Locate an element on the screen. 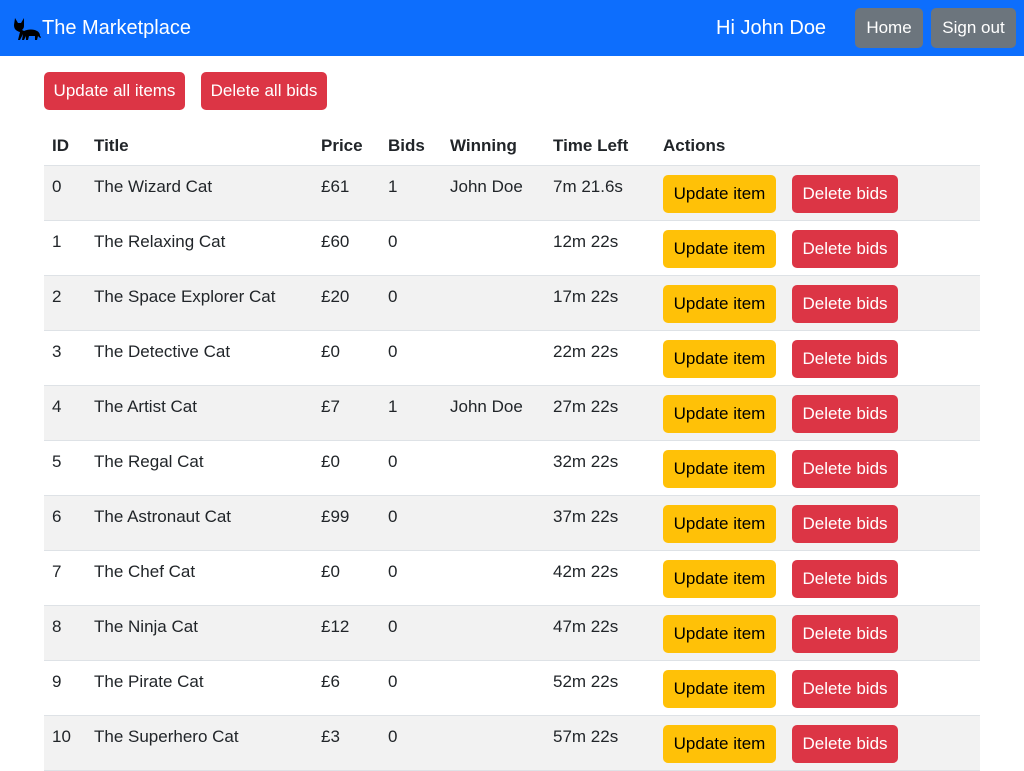  cell-price: £12 is located at coordinates (335, 626).